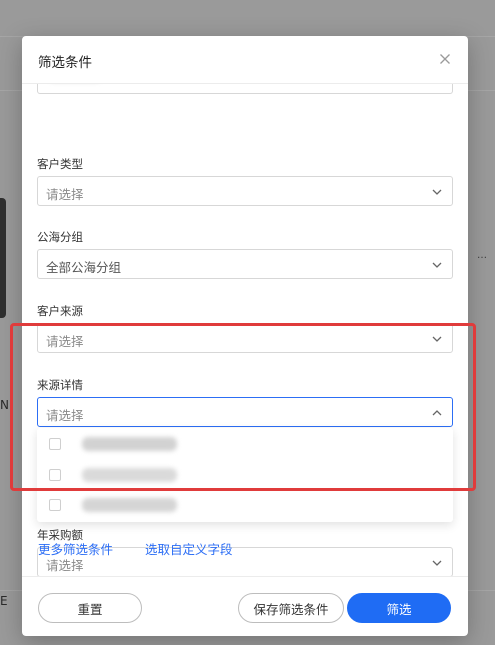 Image resolution: width=495 pixels, height=645 pixels. What do you see at coordinates (4, 601) in the screenshot?
I see `bg-text-fragment: E` at bounding box center [4, 601].